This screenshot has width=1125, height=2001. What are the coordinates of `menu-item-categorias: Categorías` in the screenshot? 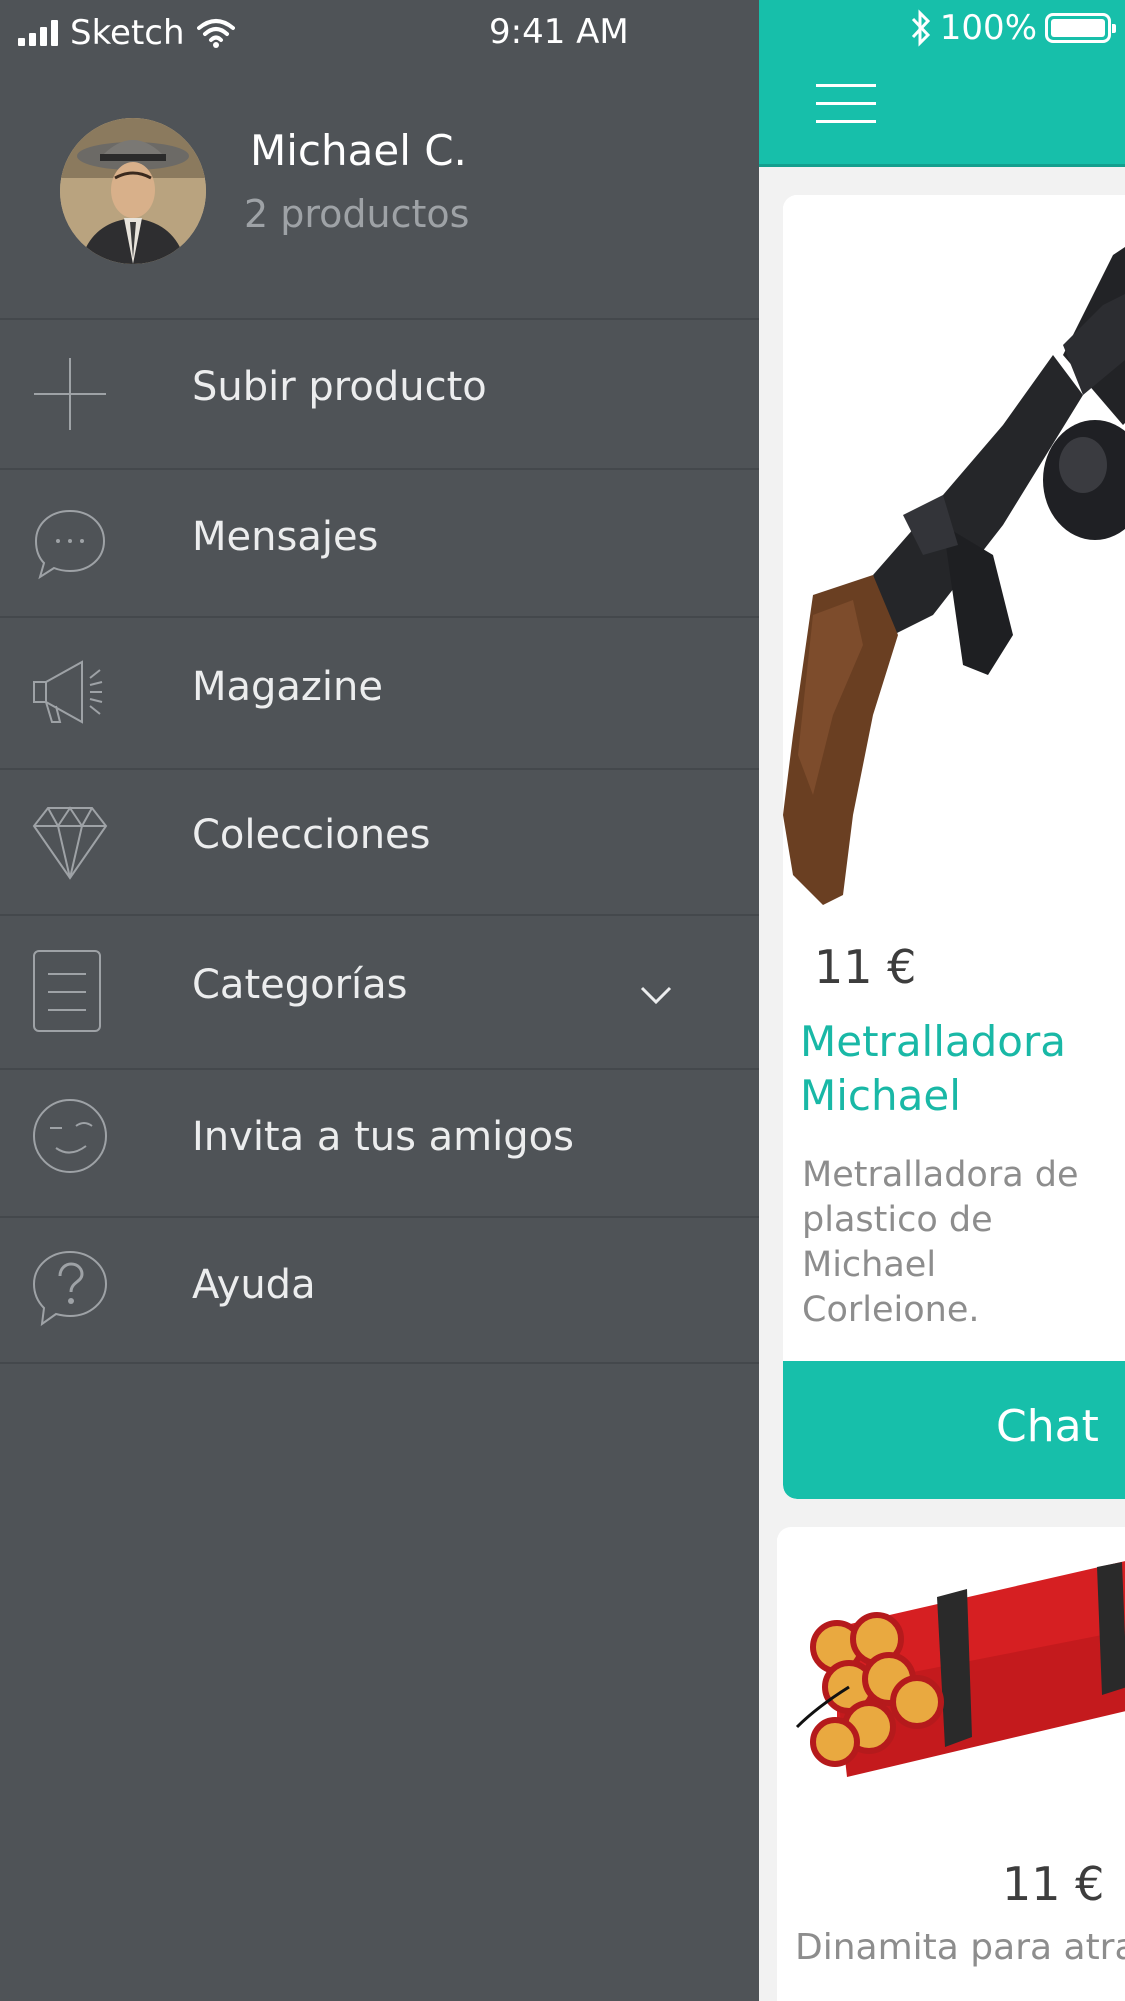 It's located at (379, 992).